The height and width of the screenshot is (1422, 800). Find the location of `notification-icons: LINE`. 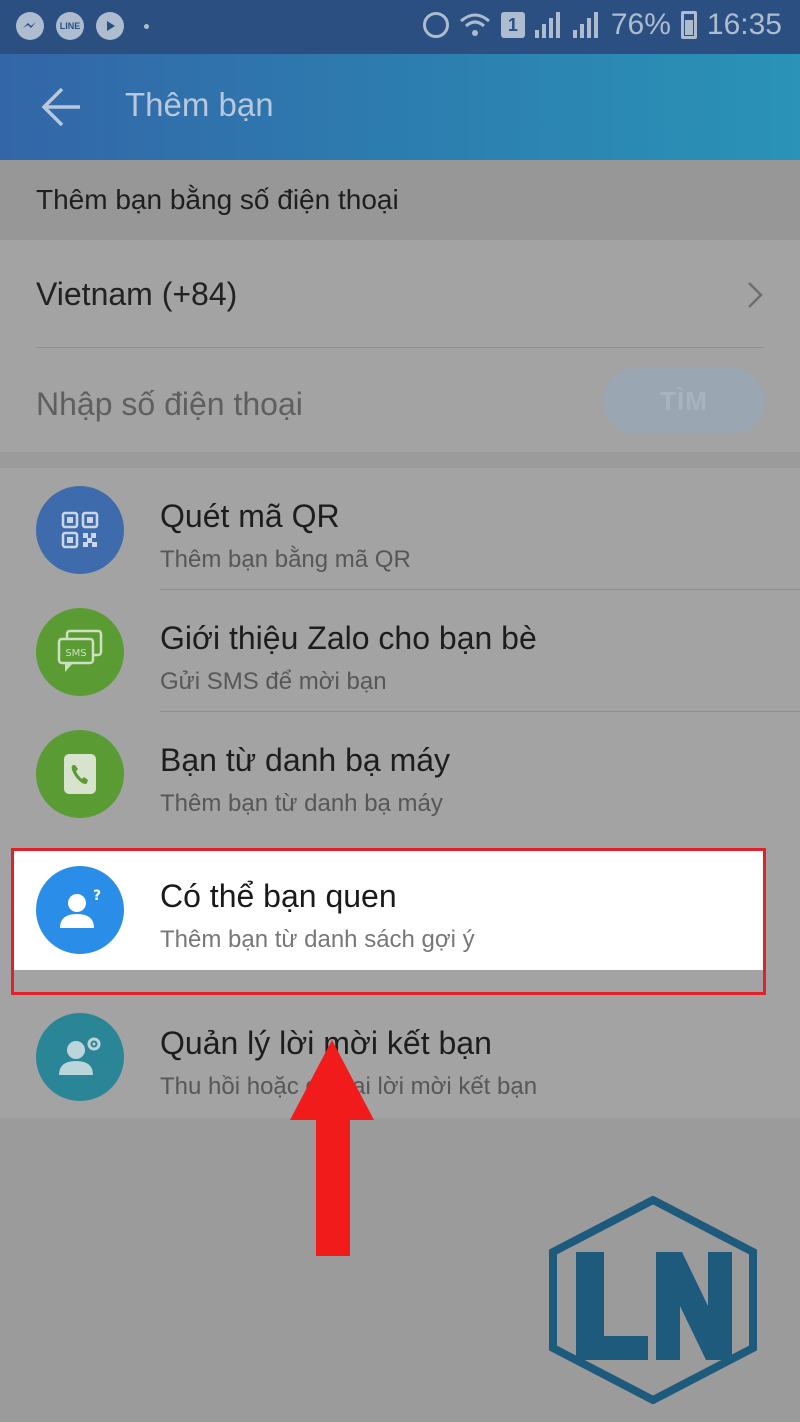

notification-icons: LINE is located at coordinates (82, 26).